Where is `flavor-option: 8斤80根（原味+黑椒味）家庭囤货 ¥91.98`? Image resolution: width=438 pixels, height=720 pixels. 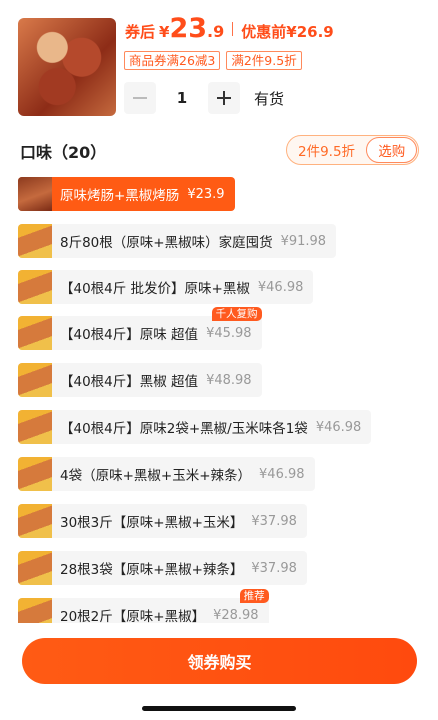 flavor-option: 8斤80根（原味+黑椒味）家庭囤货 ¥91.98 is located at coordinates (177, 241).